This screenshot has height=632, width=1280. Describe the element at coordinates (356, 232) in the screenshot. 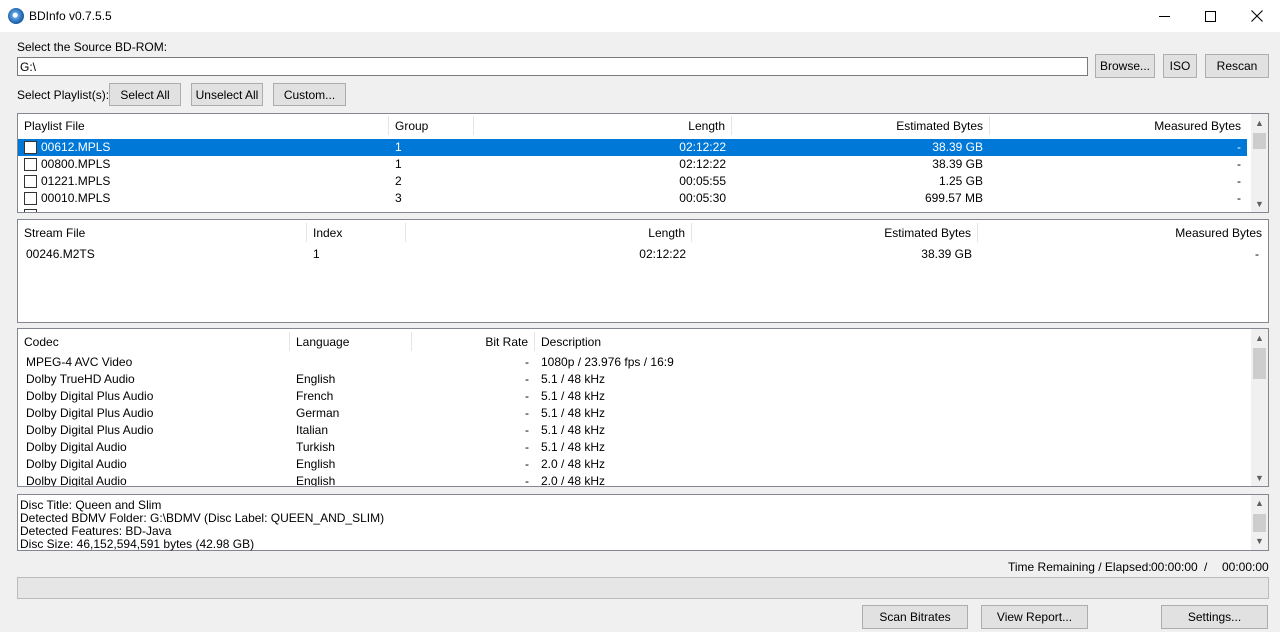

I see `header-index: Index` at that location.